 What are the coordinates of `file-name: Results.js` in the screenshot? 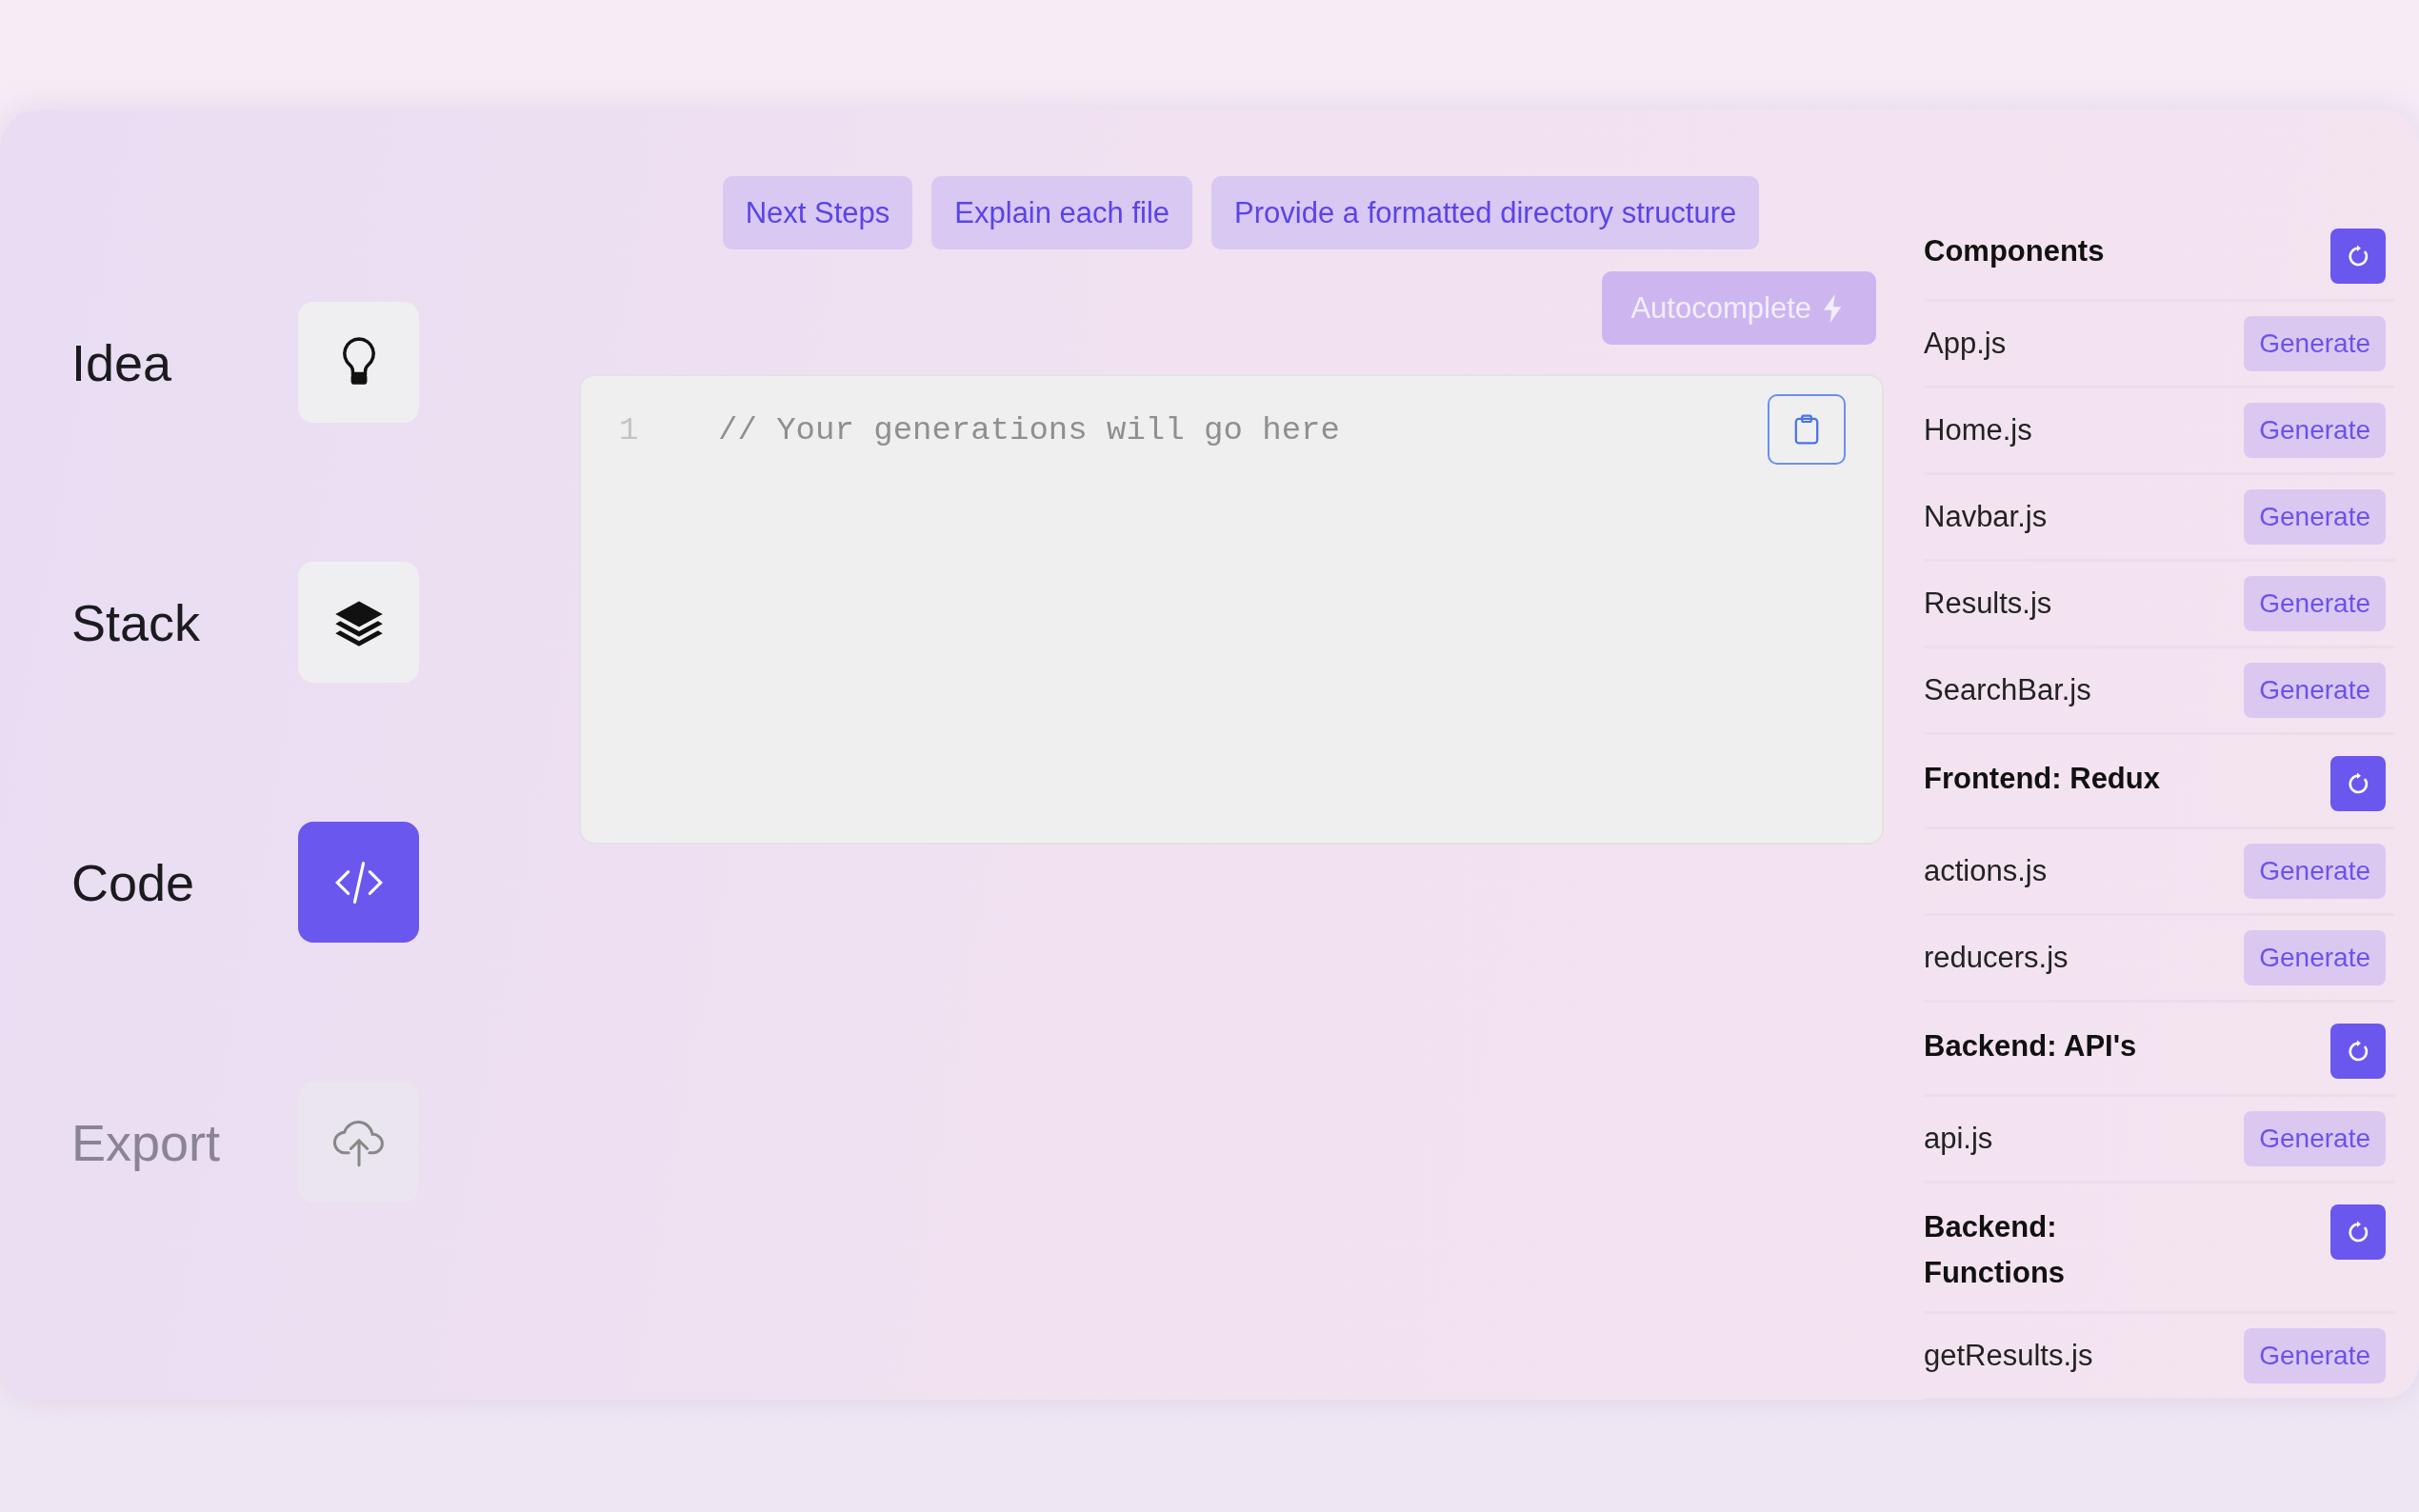 It's located at (1988, 604).